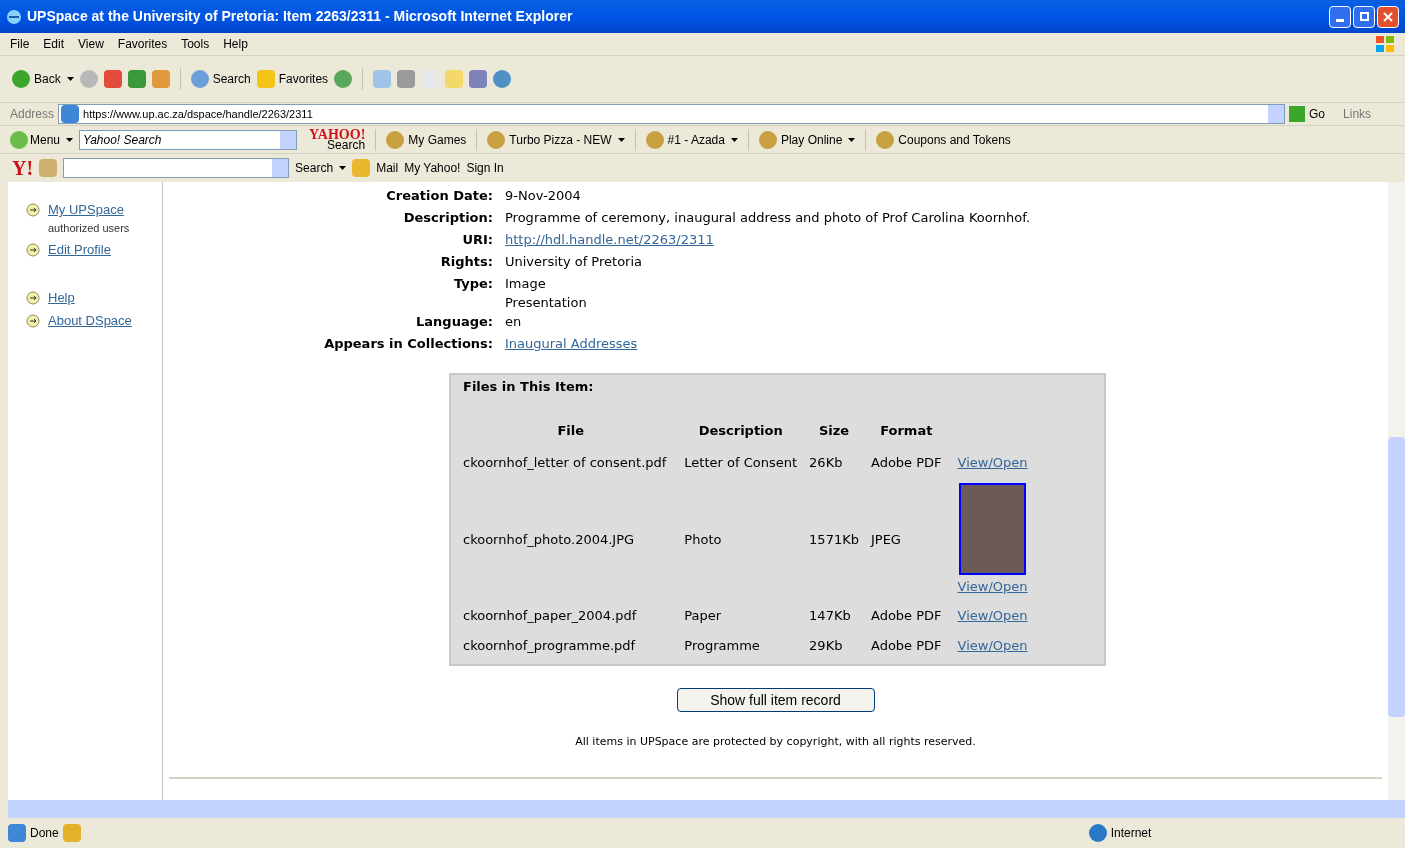 This screenshot has height=848, width=1405. Describe the element at coordinates (408, 344) in the screenshot. I see `field-label: Appears in Collections:` at that location.